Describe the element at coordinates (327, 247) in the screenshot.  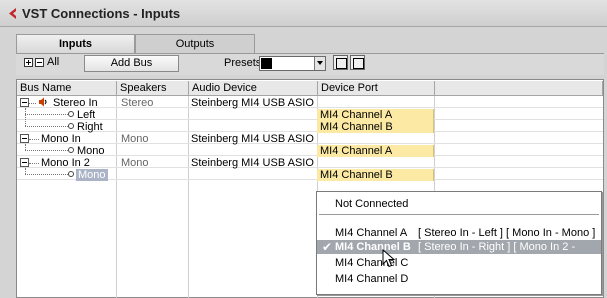
I see `check-icon: ✔` at that location.